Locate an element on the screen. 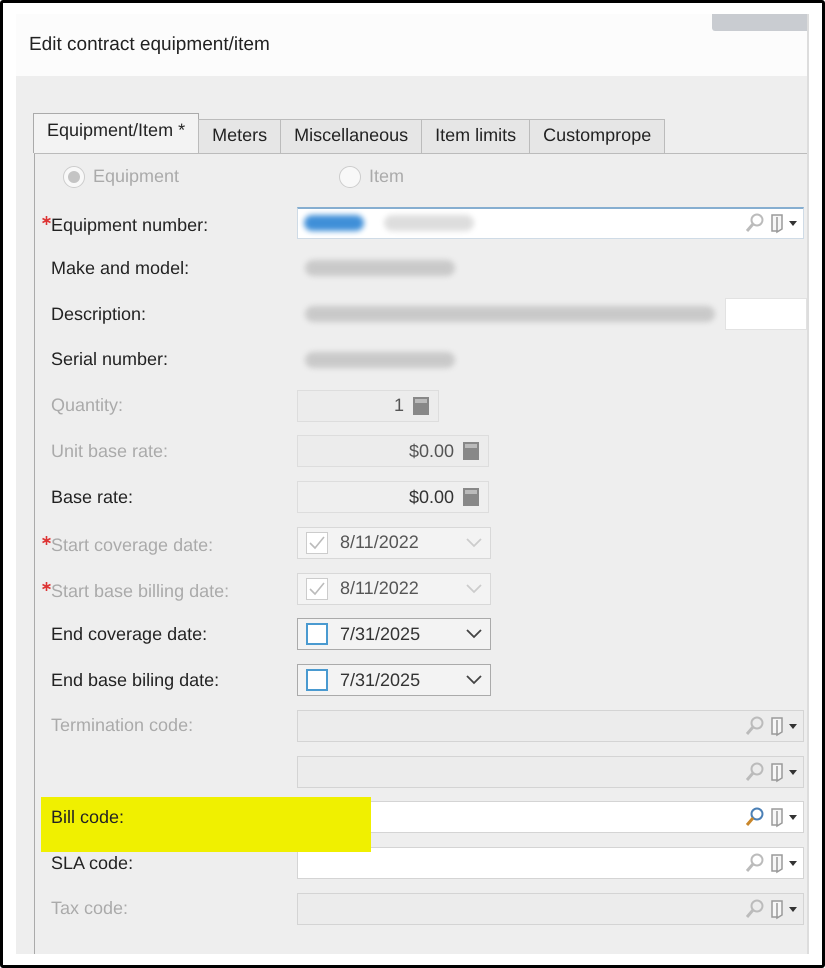 The image size is (825, 968). header-button is located at coordinates (759, 22).